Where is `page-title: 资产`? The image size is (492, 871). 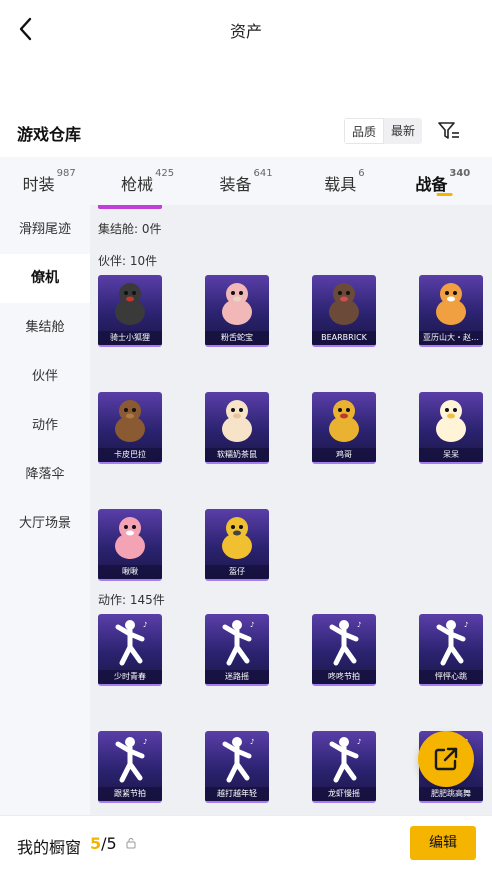 page-title: 资产 is located at coordinates (245, 31).